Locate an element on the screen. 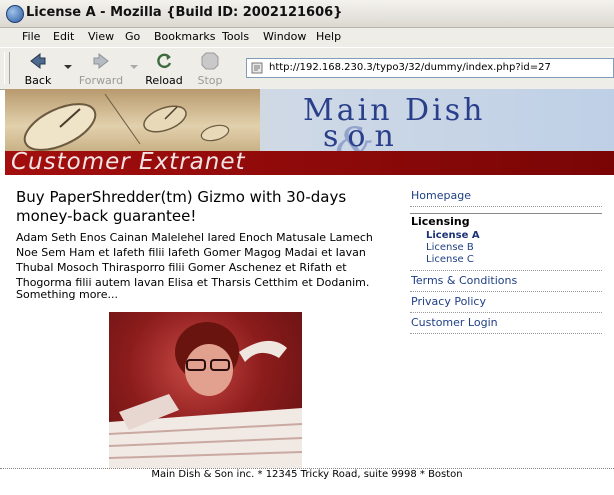 This screenshot has width=614, height=495. menu-go: Go is located at coordinates (132, 36).